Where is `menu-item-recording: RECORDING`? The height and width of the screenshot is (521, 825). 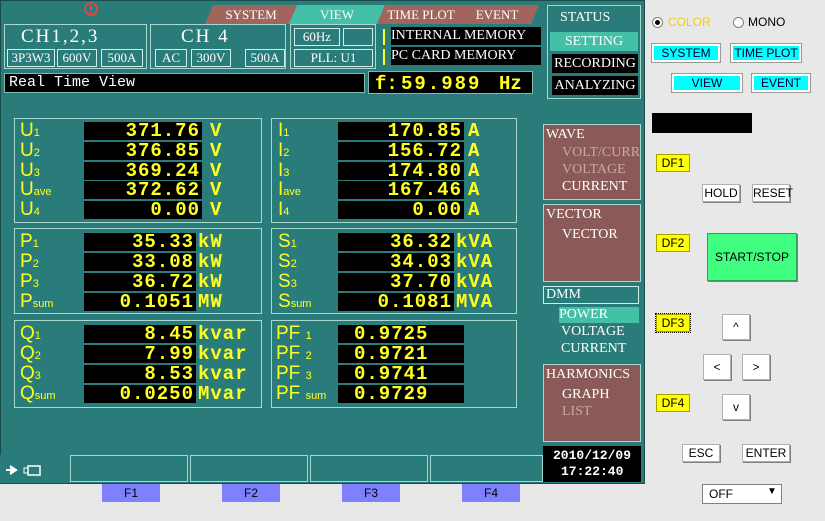
menu-item-recording: RECORDING is located at coordinates (595, 63).